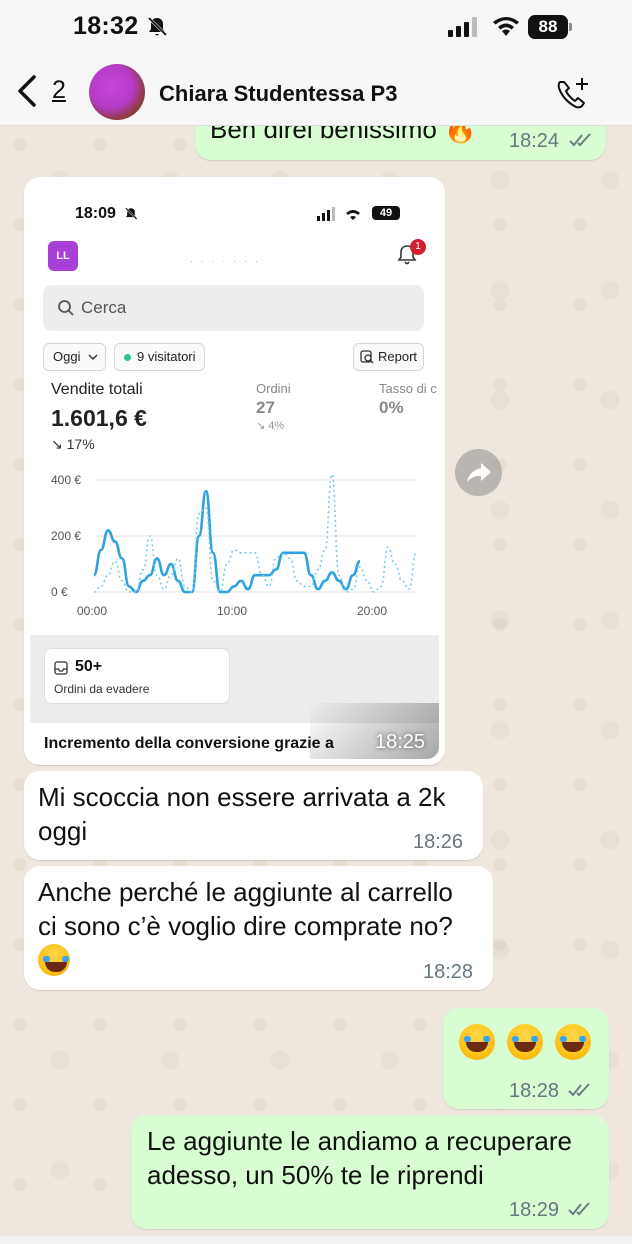  I want to click on kpi-delta-sales: ↘ 17%, so click(73, 444).